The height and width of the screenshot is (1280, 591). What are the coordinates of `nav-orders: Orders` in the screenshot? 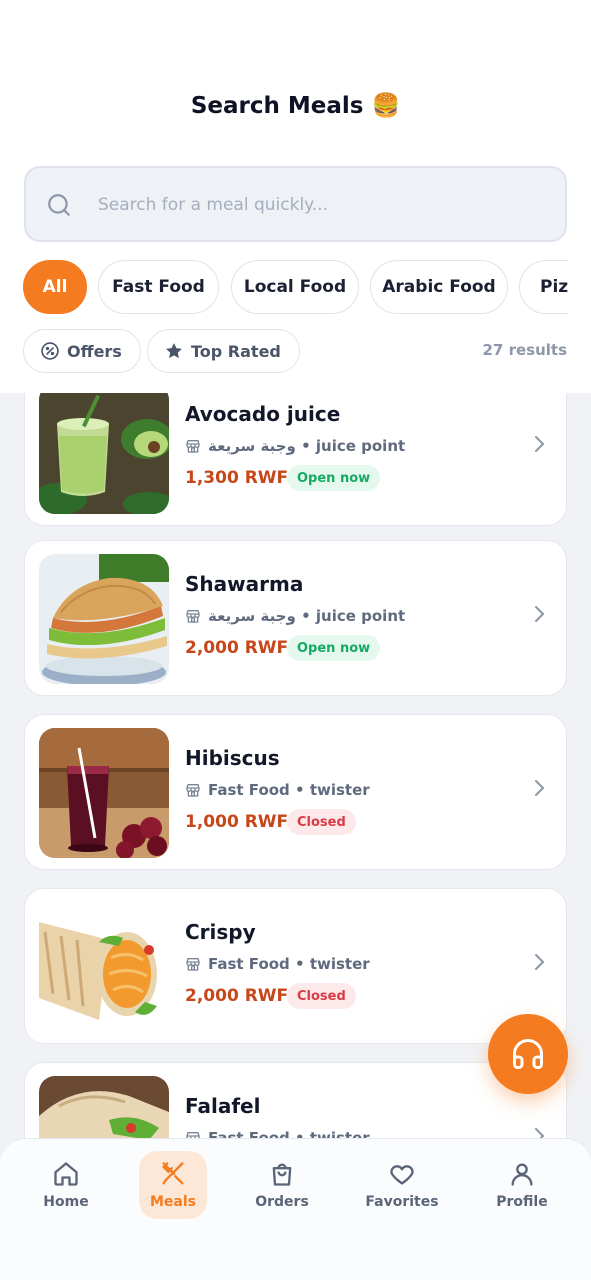 It's located at (282, 1185).